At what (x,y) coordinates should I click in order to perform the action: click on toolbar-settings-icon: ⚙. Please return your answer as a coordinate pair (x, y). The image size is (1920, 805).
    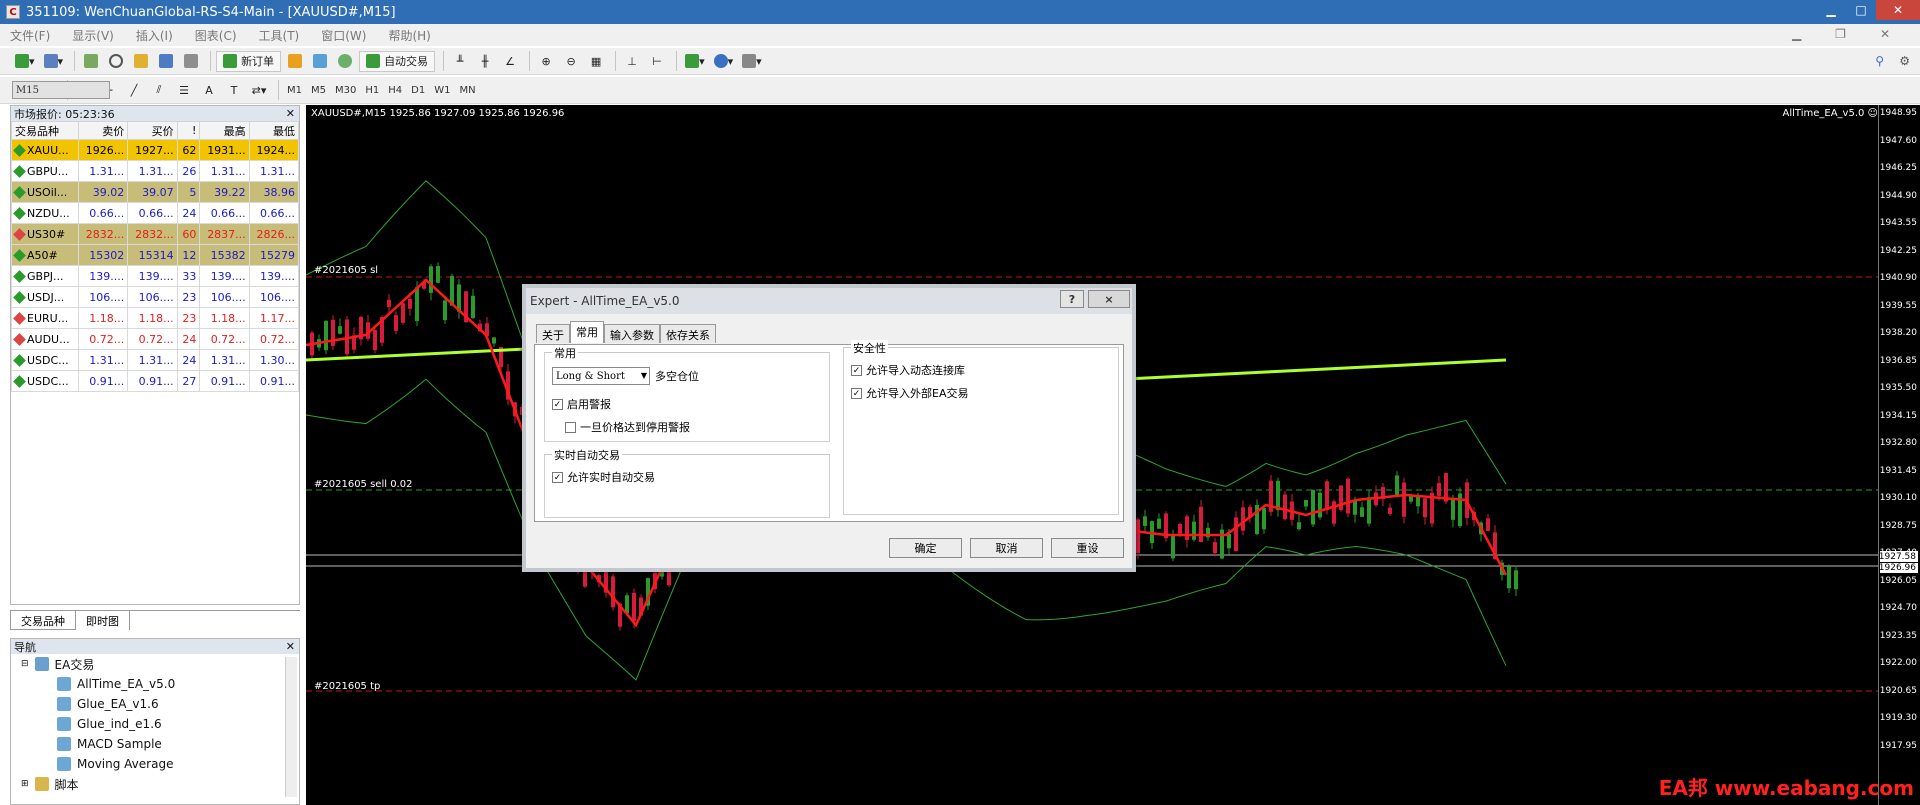
    Looking at the image, I should click on (1904, 61).